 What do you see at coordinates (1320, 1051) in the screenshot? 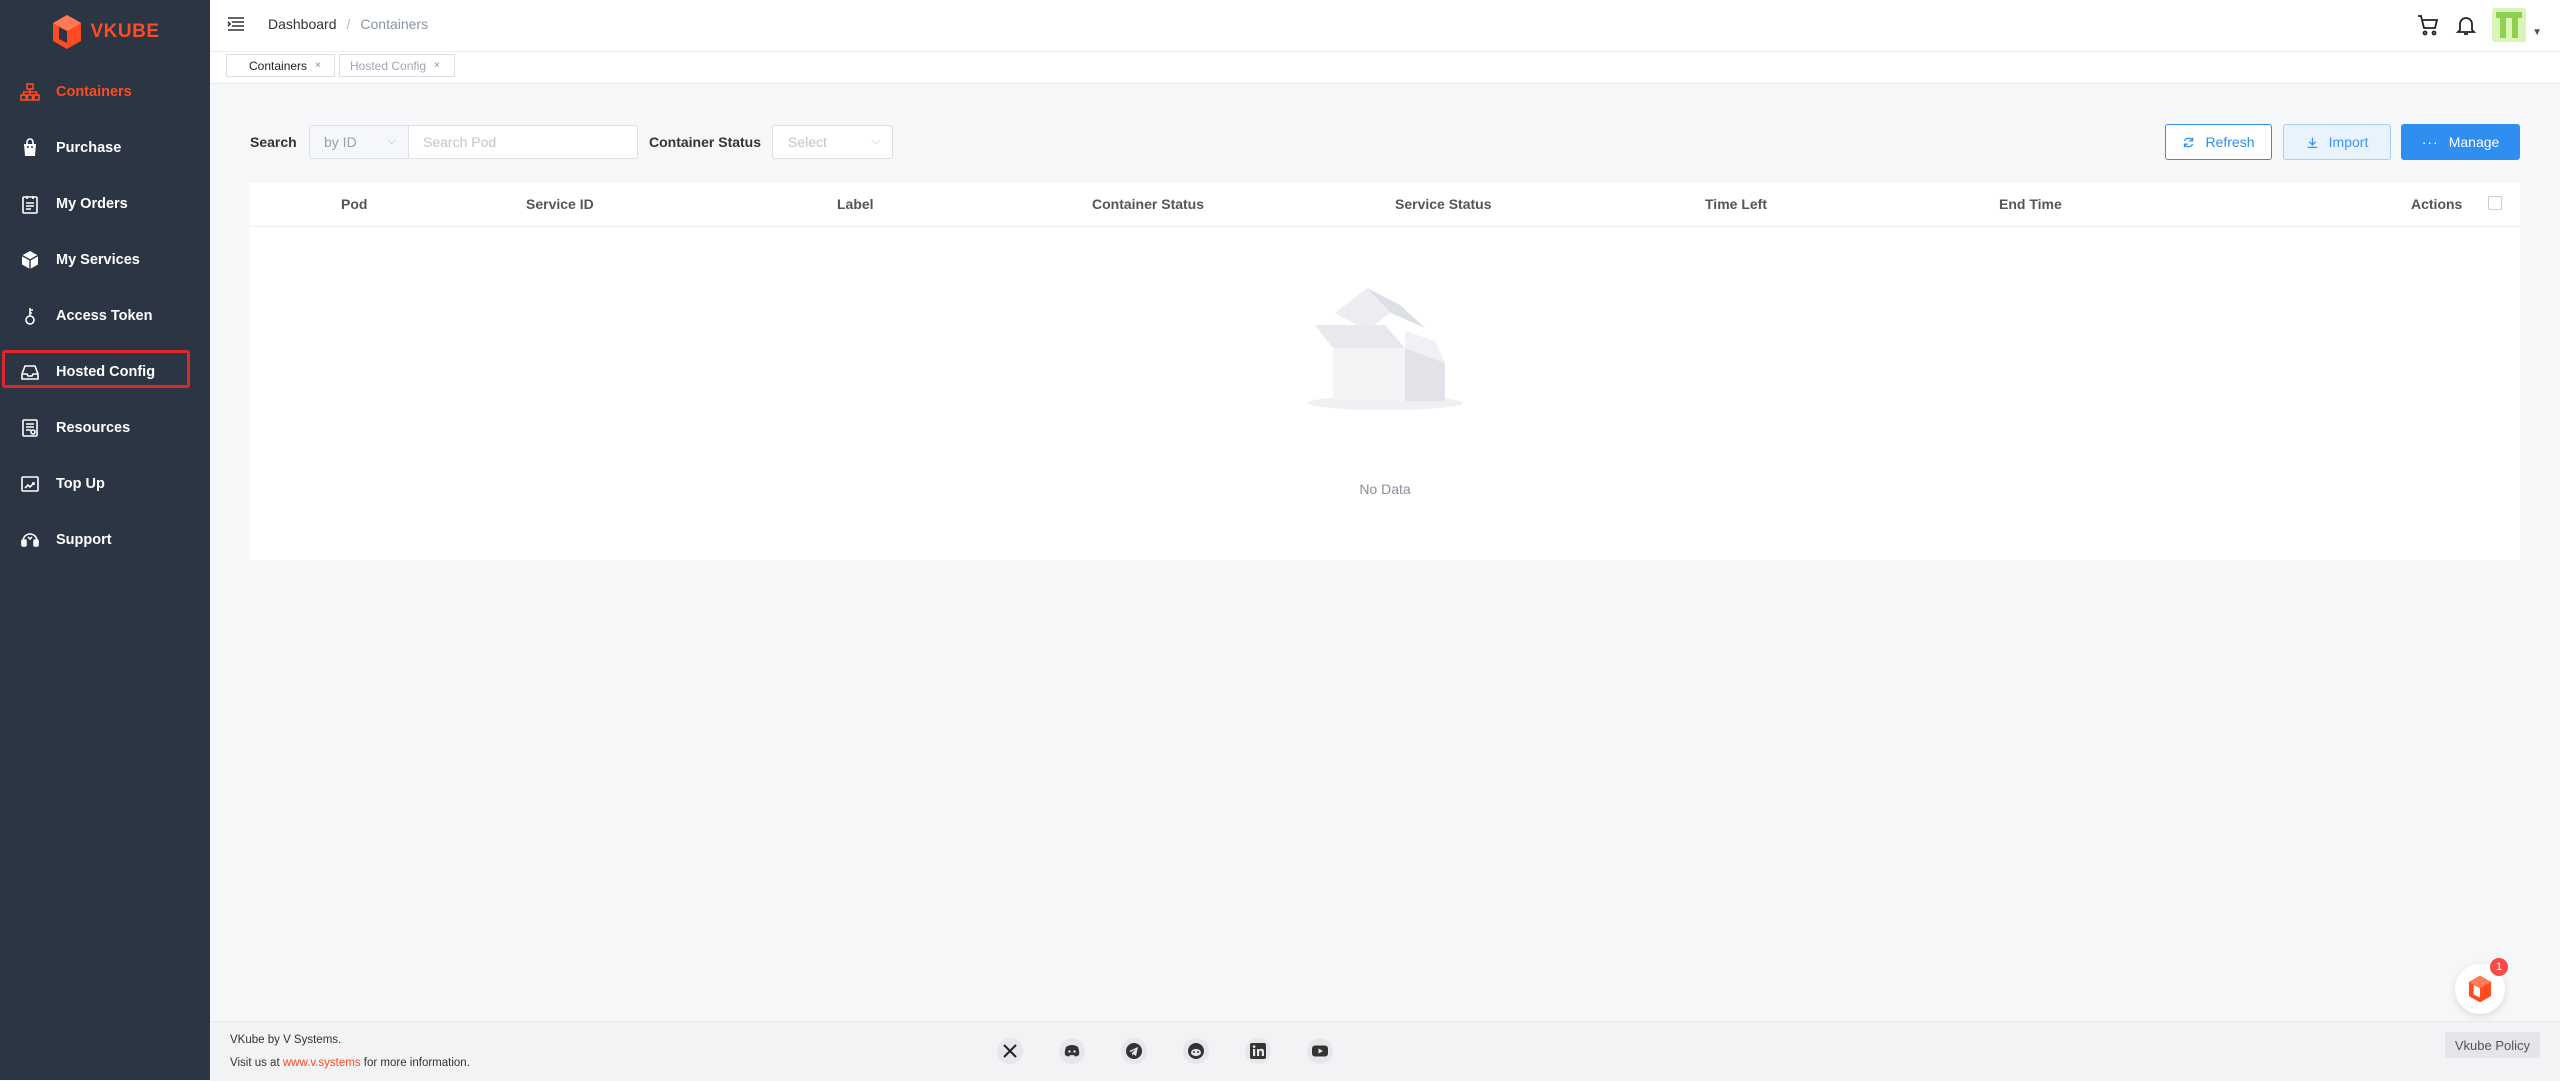
I see `youtube-icon` at bounding box center [1320, 1051].